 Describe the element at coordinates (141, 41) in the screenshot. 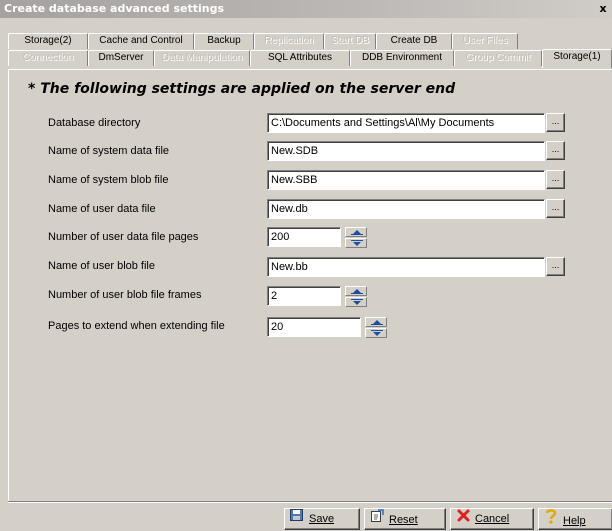

I see `tab-cache-and-control: Cache and Control` at that location.